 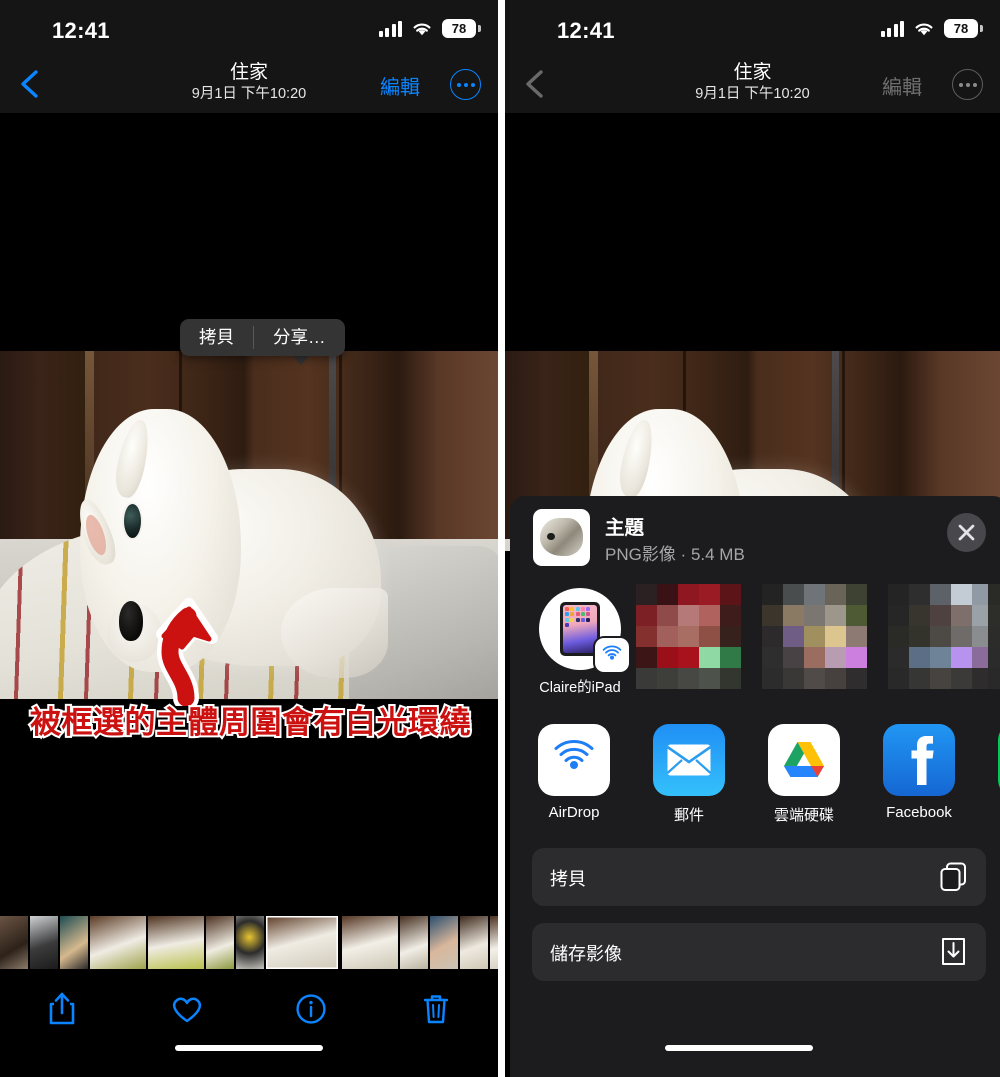 I want to click on copy-icon, so click(x=953, y=876).